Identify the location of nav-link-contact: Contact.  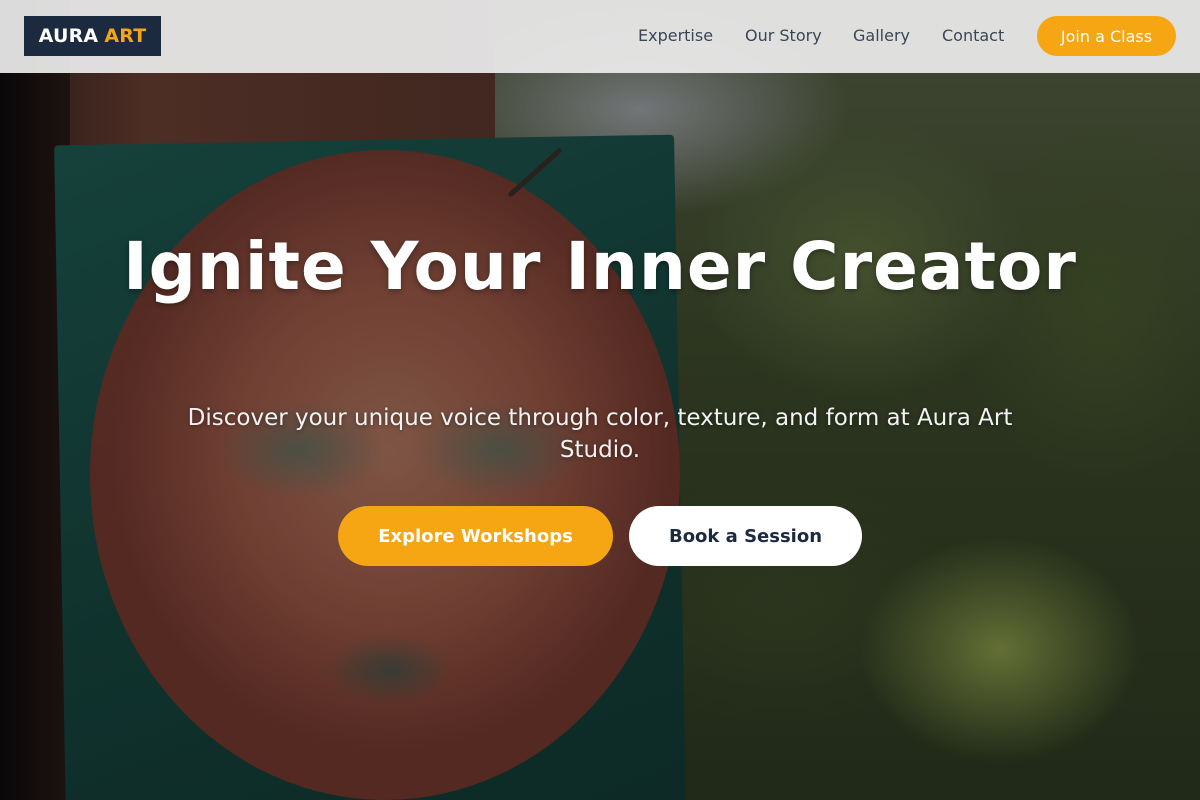
(973, 35).